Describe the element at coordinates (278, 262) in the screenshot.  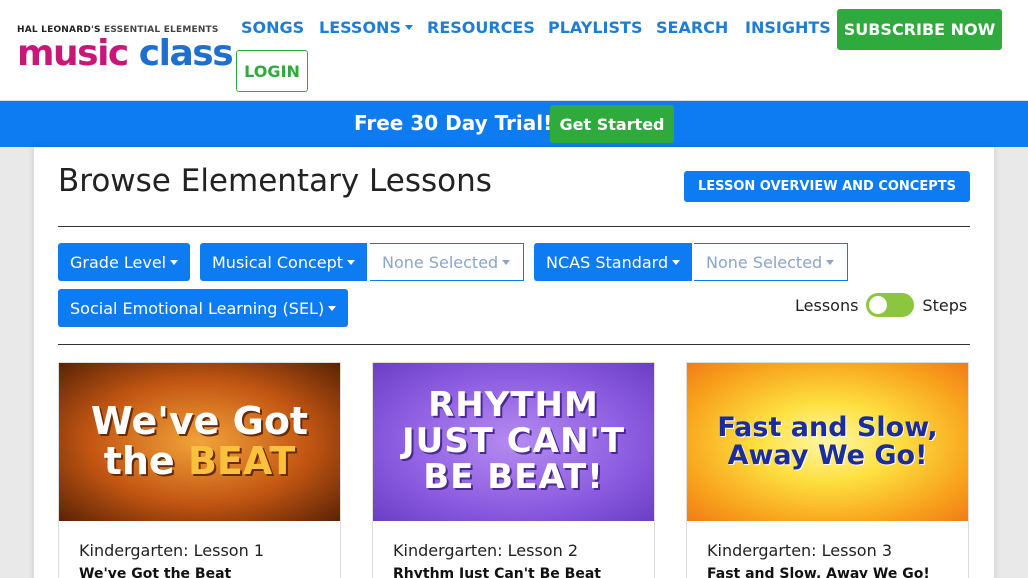
I see `musical-concept-label: Musical Concept` at that location.